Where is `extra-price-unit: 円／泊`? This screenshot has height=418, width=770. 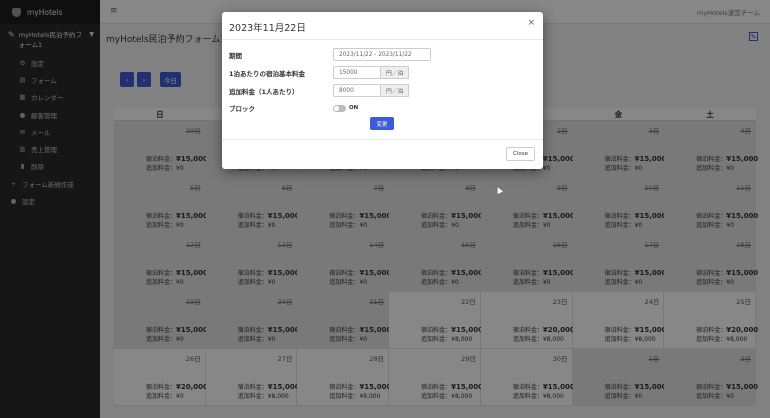
extra-price-unit: 円／泊 is located at coordinates (395, 90).